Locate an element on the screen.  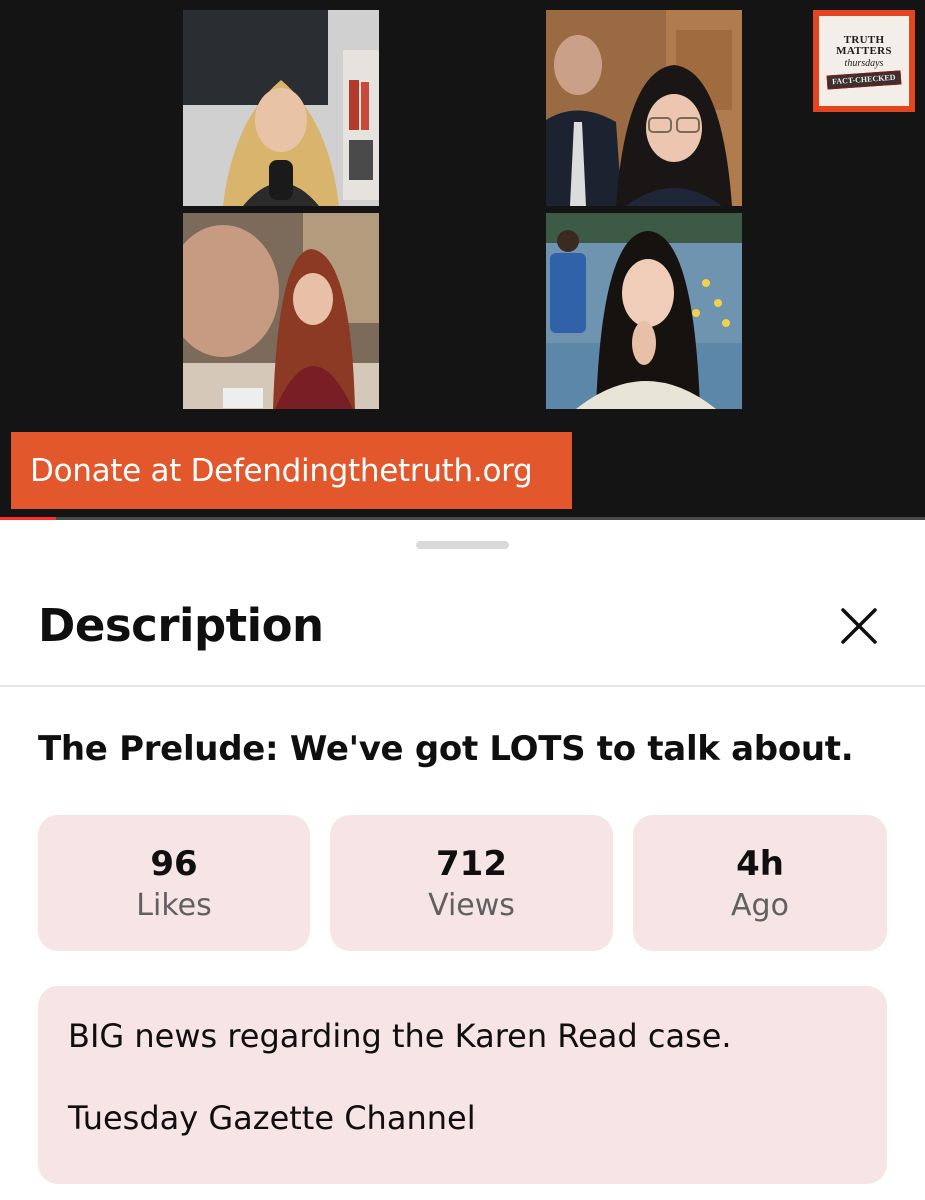
age-label: Ago is located at coordinates (760, 905).